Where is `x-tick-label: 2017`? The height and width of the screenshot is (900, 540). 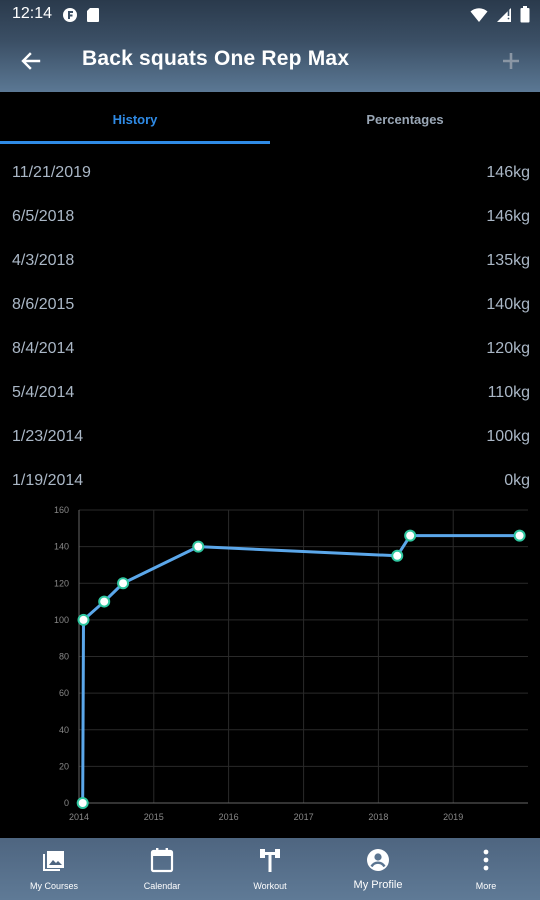 x-tick-label: 2017 is located at coordinates (304, 817).